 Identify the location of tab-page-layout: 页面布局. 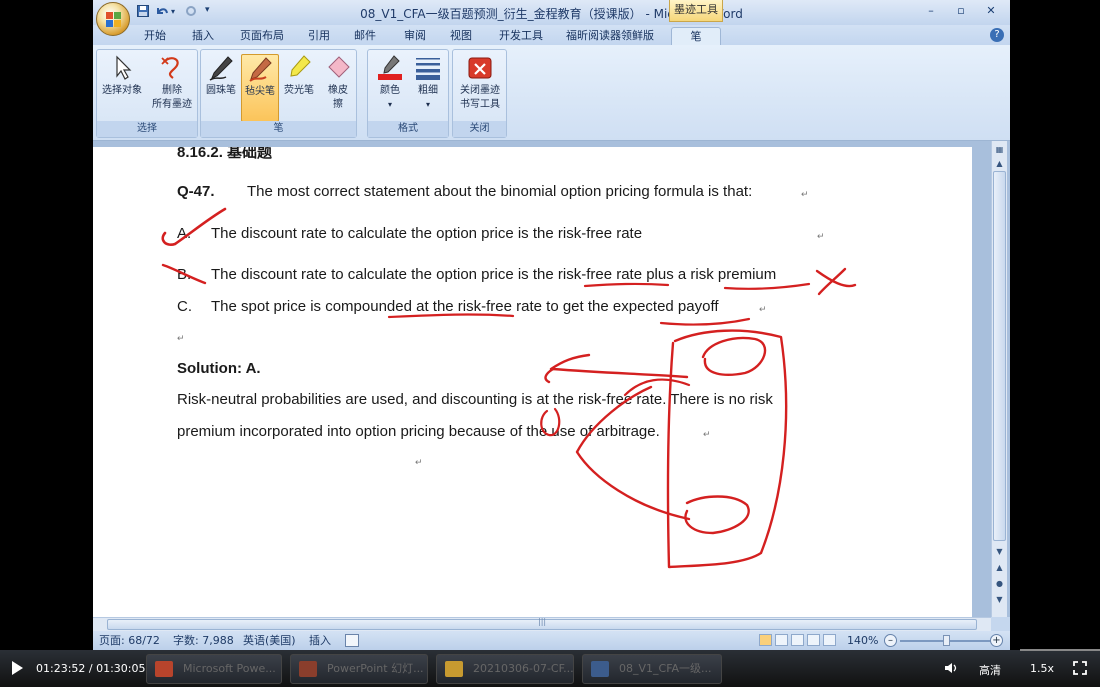
(262, 36).